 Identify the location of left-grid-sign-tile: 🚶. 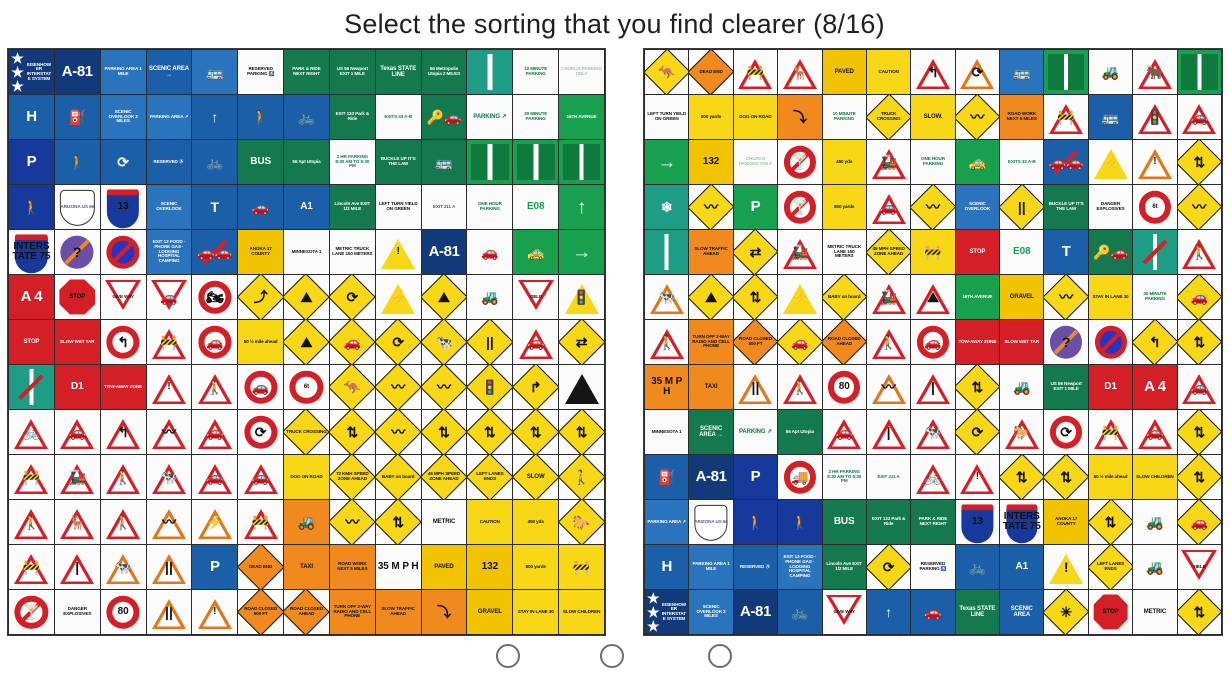
(215, 387).